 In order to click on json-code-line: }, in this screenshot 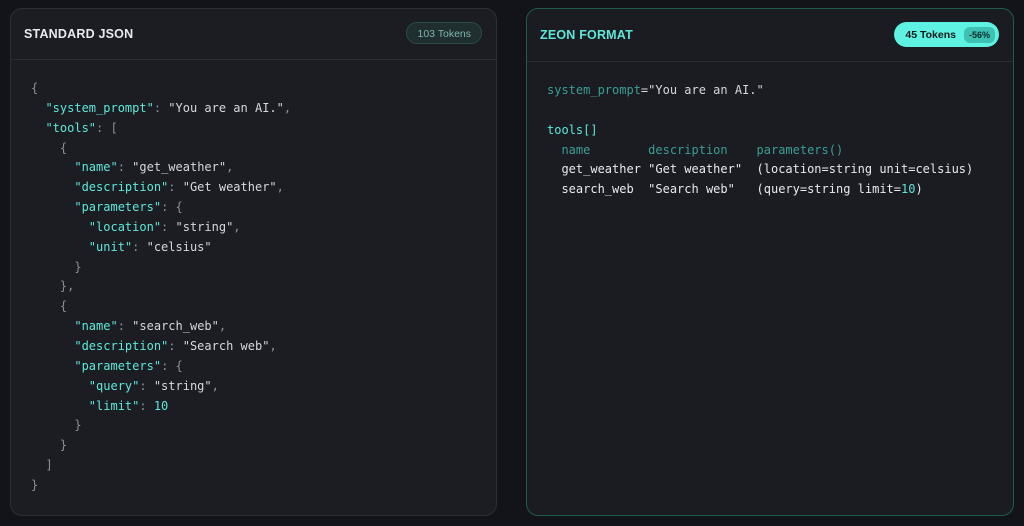, I will do `click(53, 286)`.